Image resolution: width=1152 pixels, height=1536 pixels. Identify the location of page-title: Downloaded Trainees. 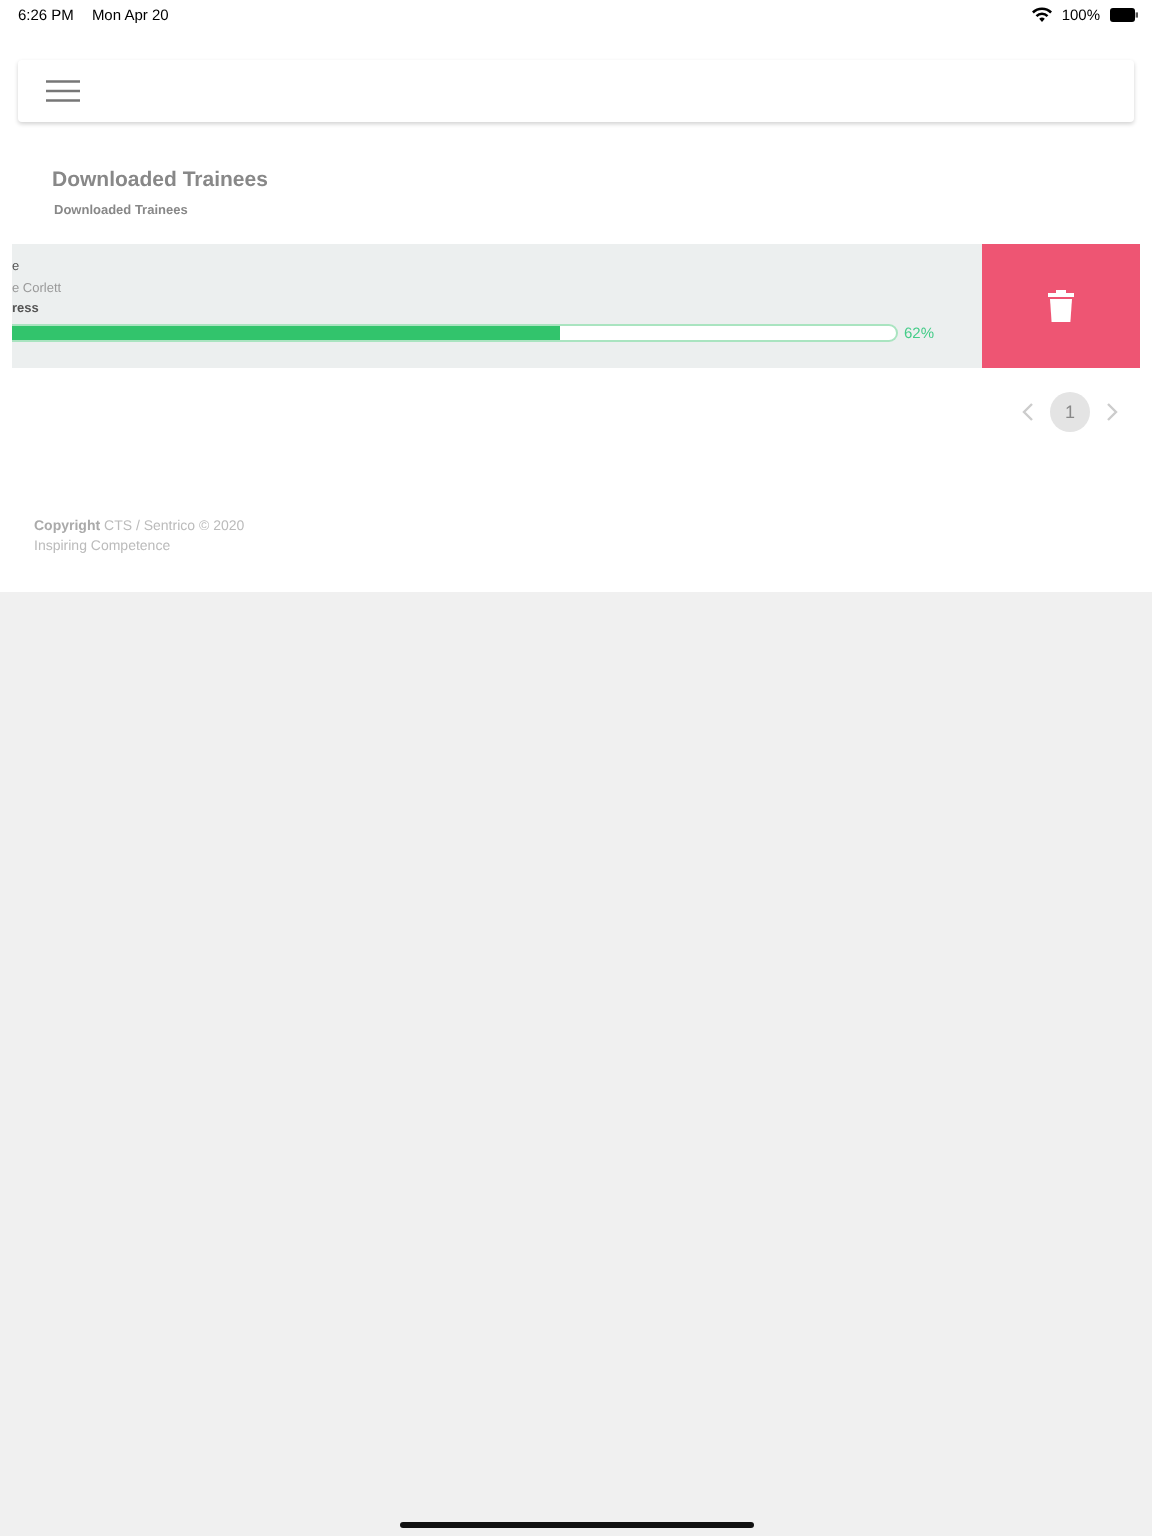
(161, 180).